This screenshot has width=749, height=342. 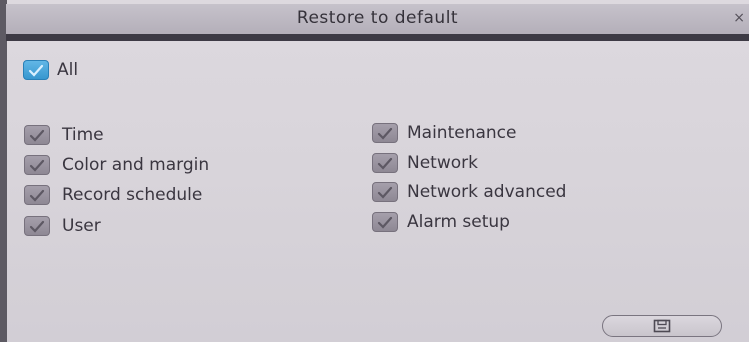 I want to click on checkbox-alarm-setup, so click(x=385, y=222).